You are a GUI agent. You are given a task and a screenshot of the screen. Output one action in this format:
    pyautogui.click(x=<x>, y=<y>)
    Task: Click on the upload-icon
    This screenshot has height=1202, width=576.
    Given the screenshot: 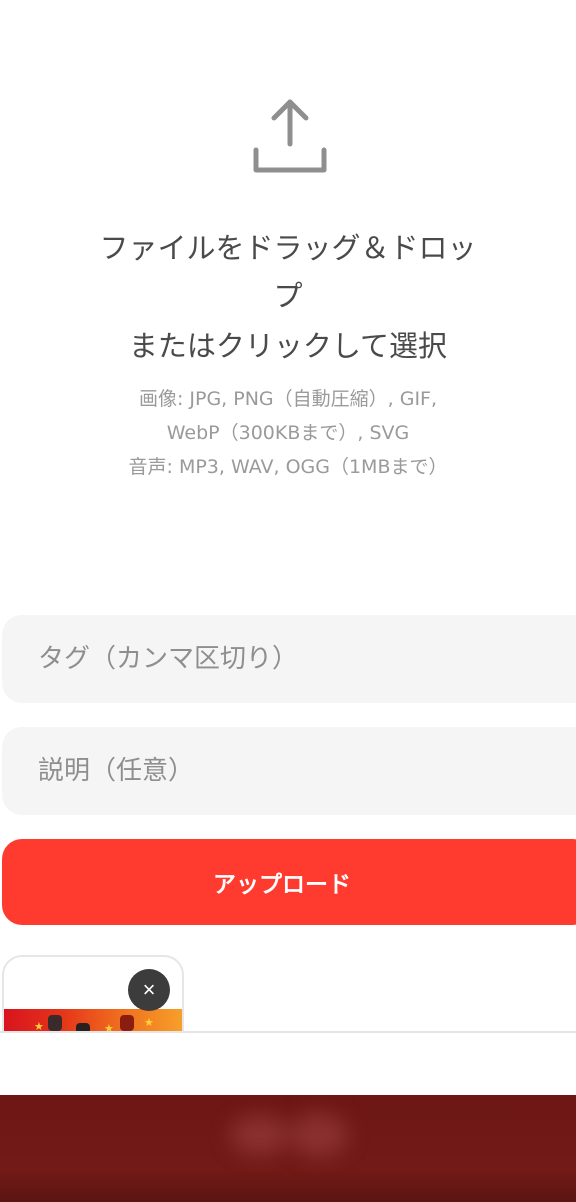 What is the action you would take?
    pyautogui.click(x=290, y=136)
    